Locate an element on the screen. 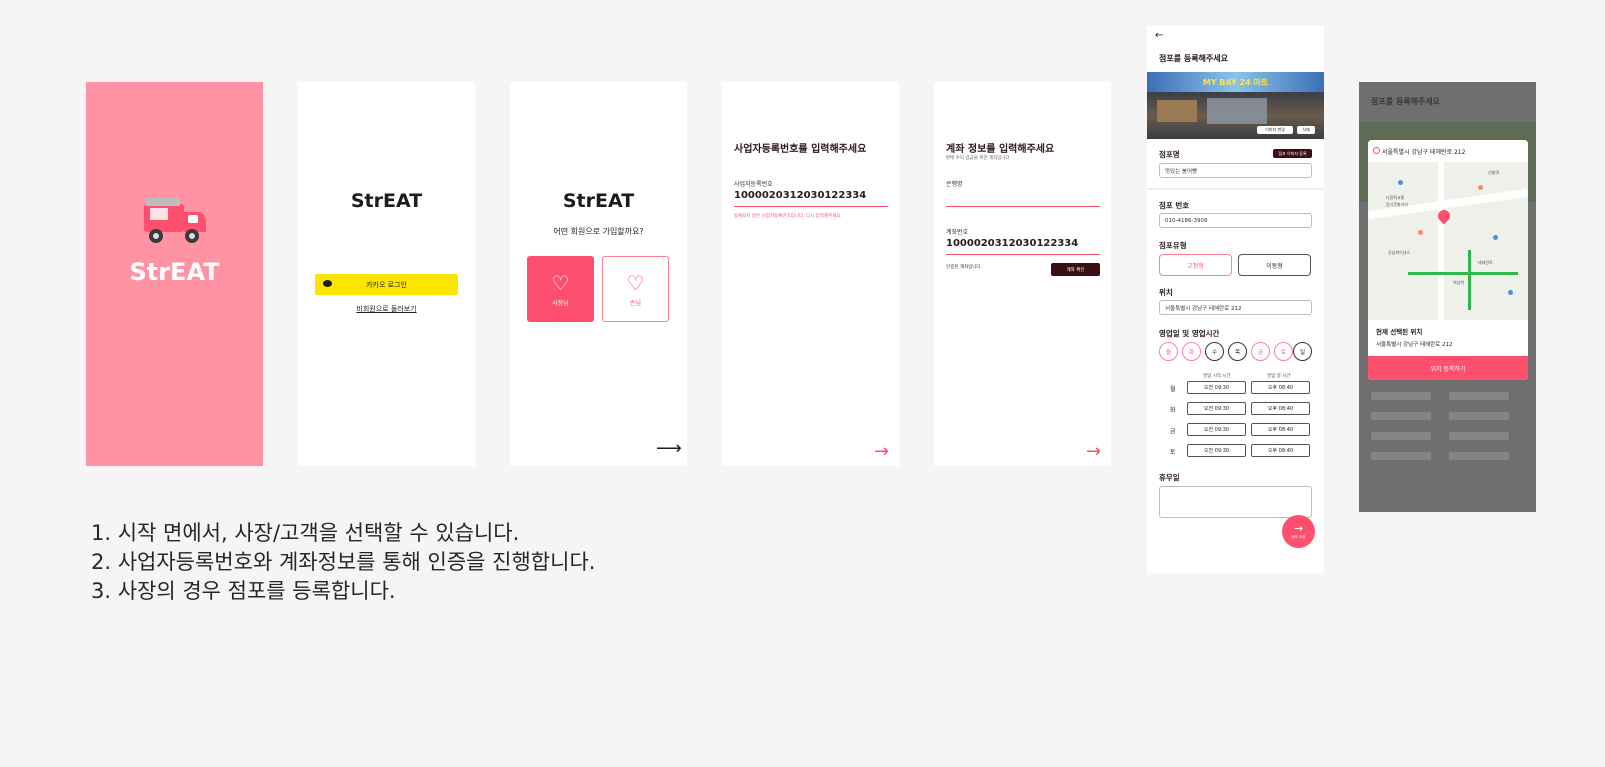 The height and width of the screenshot is (767, 1605). hours-day: 금 is located at coordinates (1173, 431).